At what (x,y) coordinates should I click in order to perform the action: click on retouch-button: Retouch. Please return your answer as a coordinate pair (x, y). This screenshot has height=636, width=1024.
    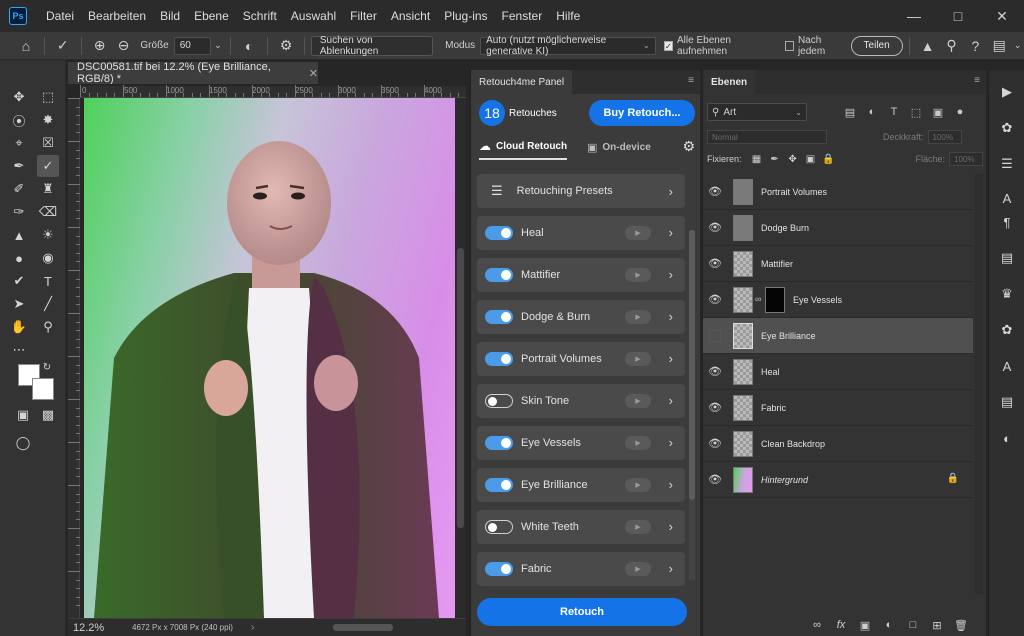
    Looking at the image, I should click on (582, 612).